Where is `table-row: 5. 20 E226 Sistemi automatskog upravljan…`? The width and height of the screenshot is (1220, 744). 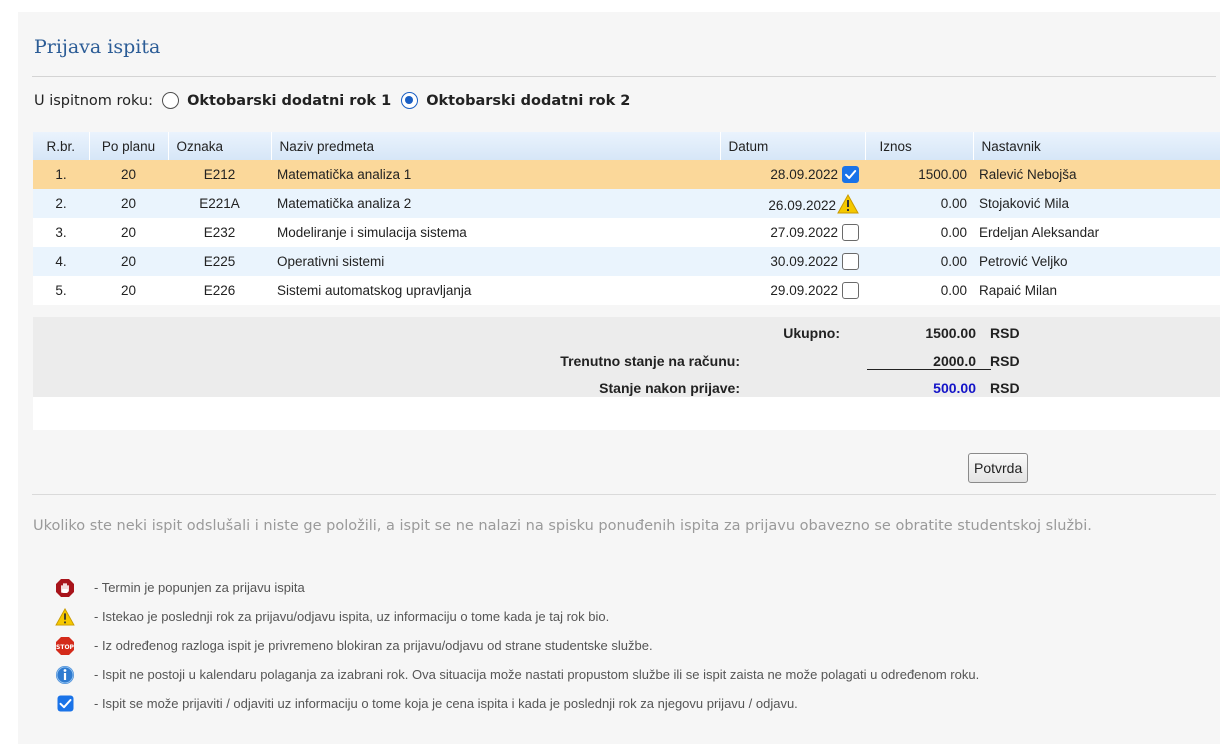
table-row: 5. 20 E226 Sistemi automatskog upravljan… is located at coordinates (626, 290).